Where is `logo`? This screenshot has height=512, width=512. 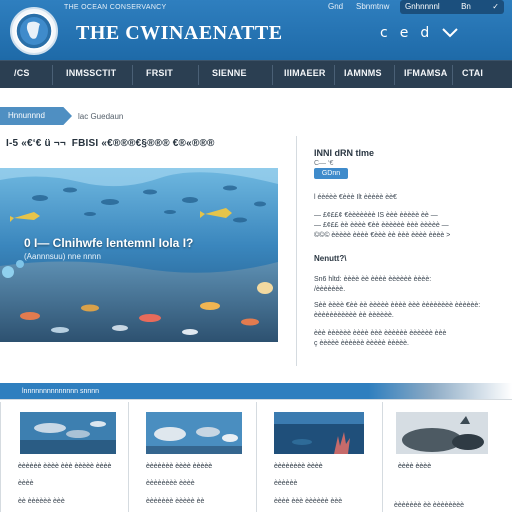 logo is located at coordinates (34, 31).